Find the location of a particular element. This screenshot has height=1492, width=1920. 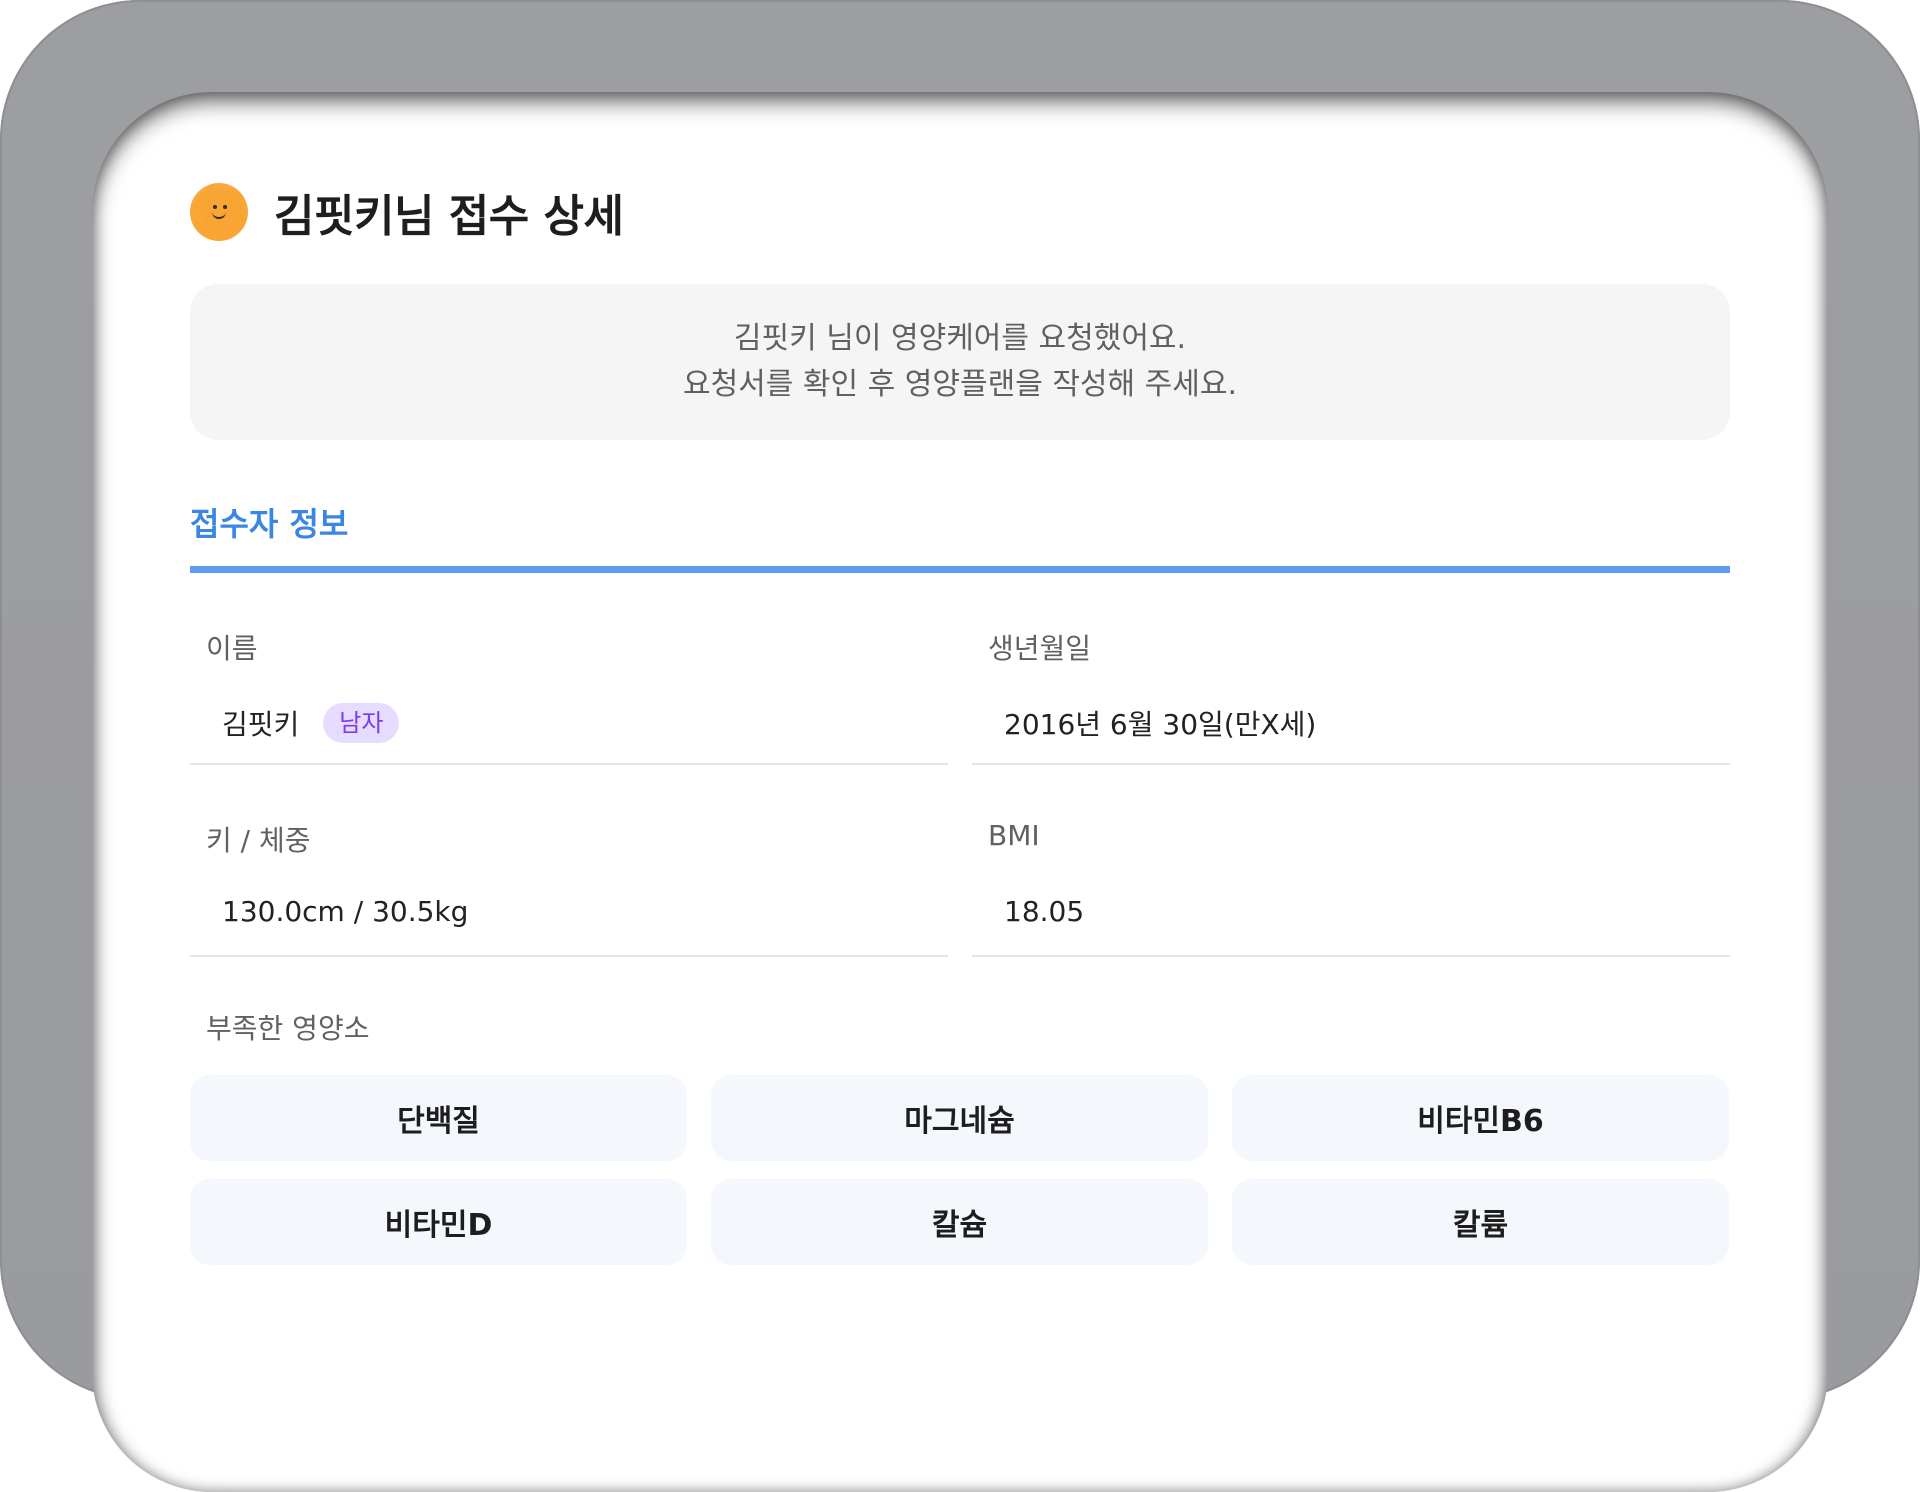

nutrient-chip: 마그네슘 is located at coordinates (959, 1118).